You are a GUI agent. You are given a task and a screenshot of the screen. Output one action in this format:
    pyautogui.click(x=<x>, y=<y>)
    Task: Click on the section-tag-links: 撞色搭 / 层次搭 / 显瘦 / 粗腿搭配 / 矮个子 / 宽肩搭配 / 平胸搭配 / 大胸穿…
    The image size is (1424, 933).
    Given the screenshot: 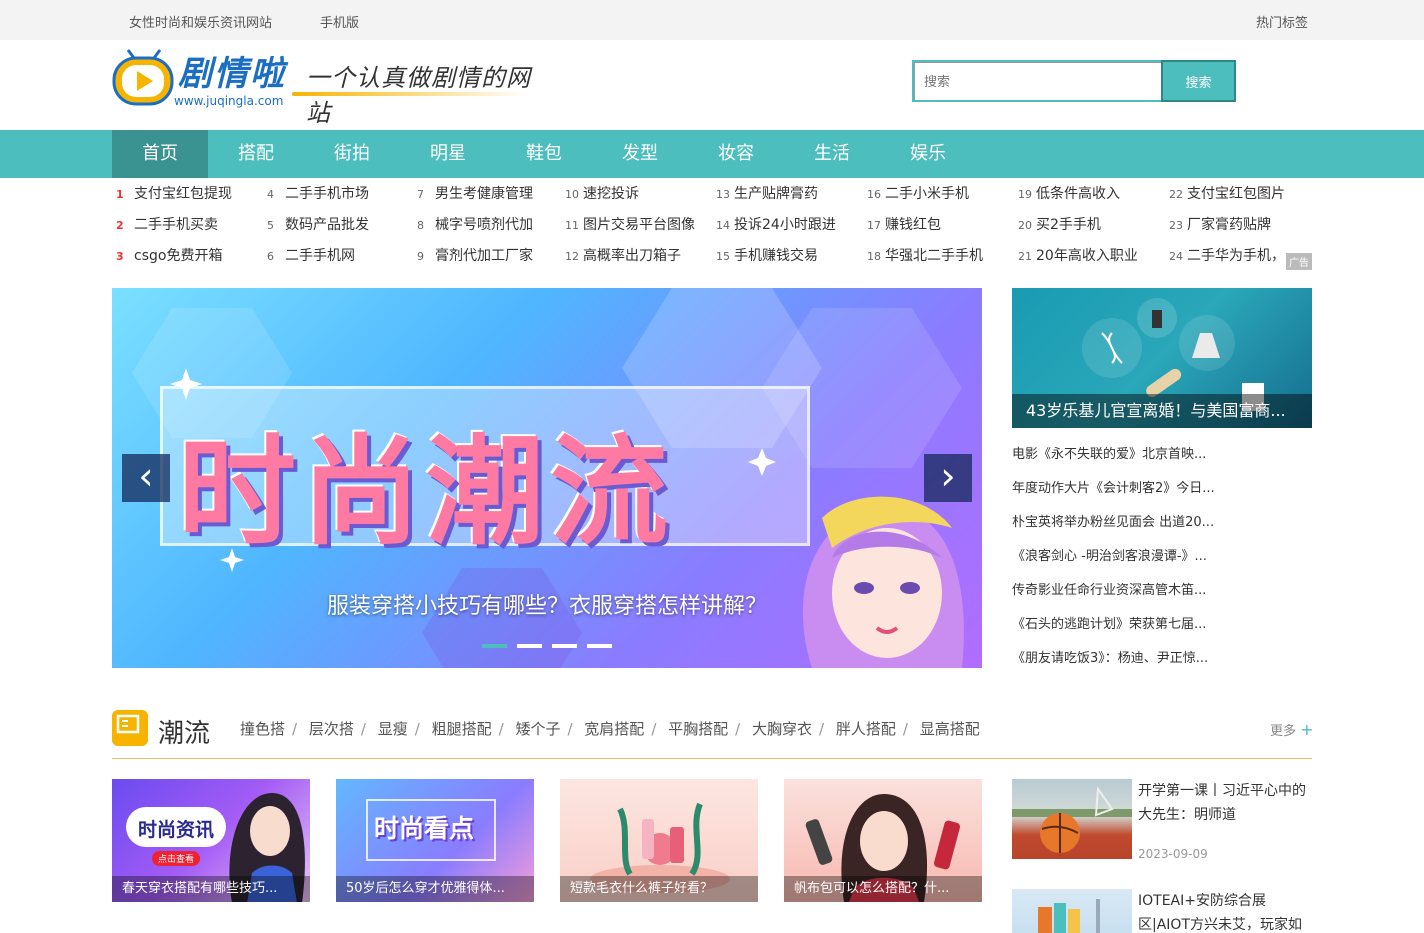 What is the action you would take?
    pyautogui.click(x=610, y=729)
    